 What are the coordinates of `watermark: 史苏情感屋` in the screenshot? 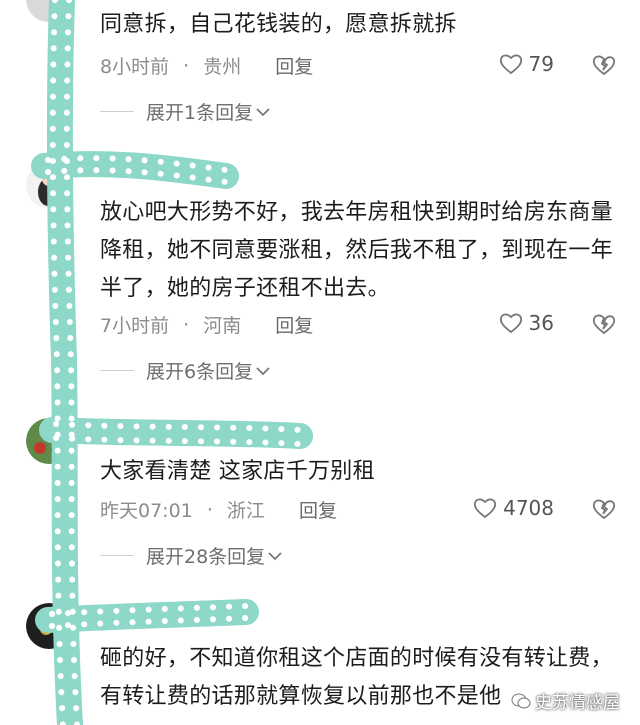 It's located at (565, 700).